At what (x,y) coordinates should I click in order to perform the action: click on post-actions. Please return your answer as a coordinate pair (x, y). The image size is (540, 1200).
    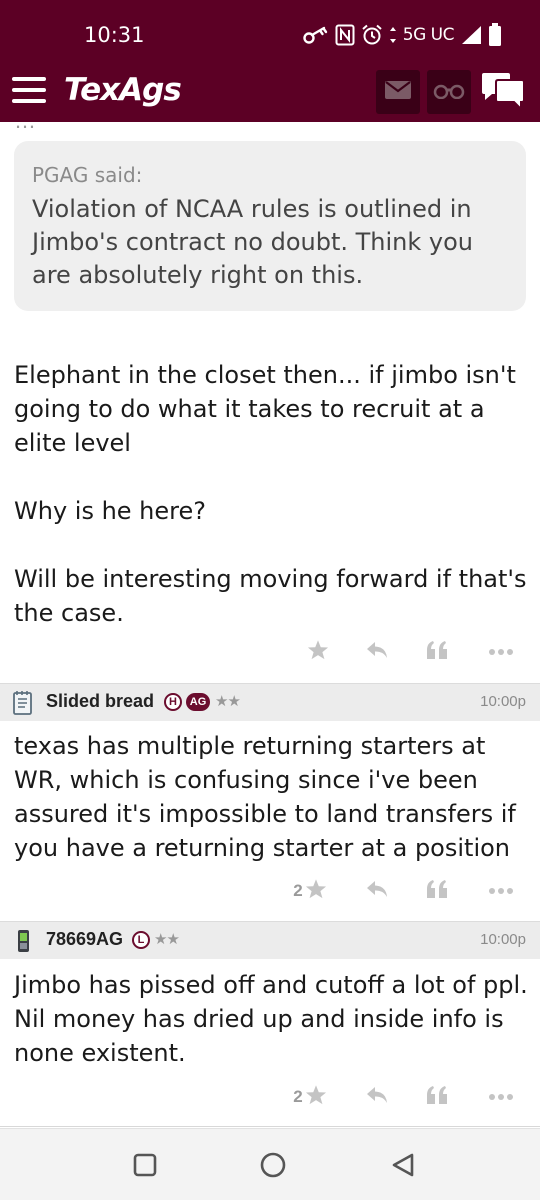
    Looking at the image, I should click on (270, 652).